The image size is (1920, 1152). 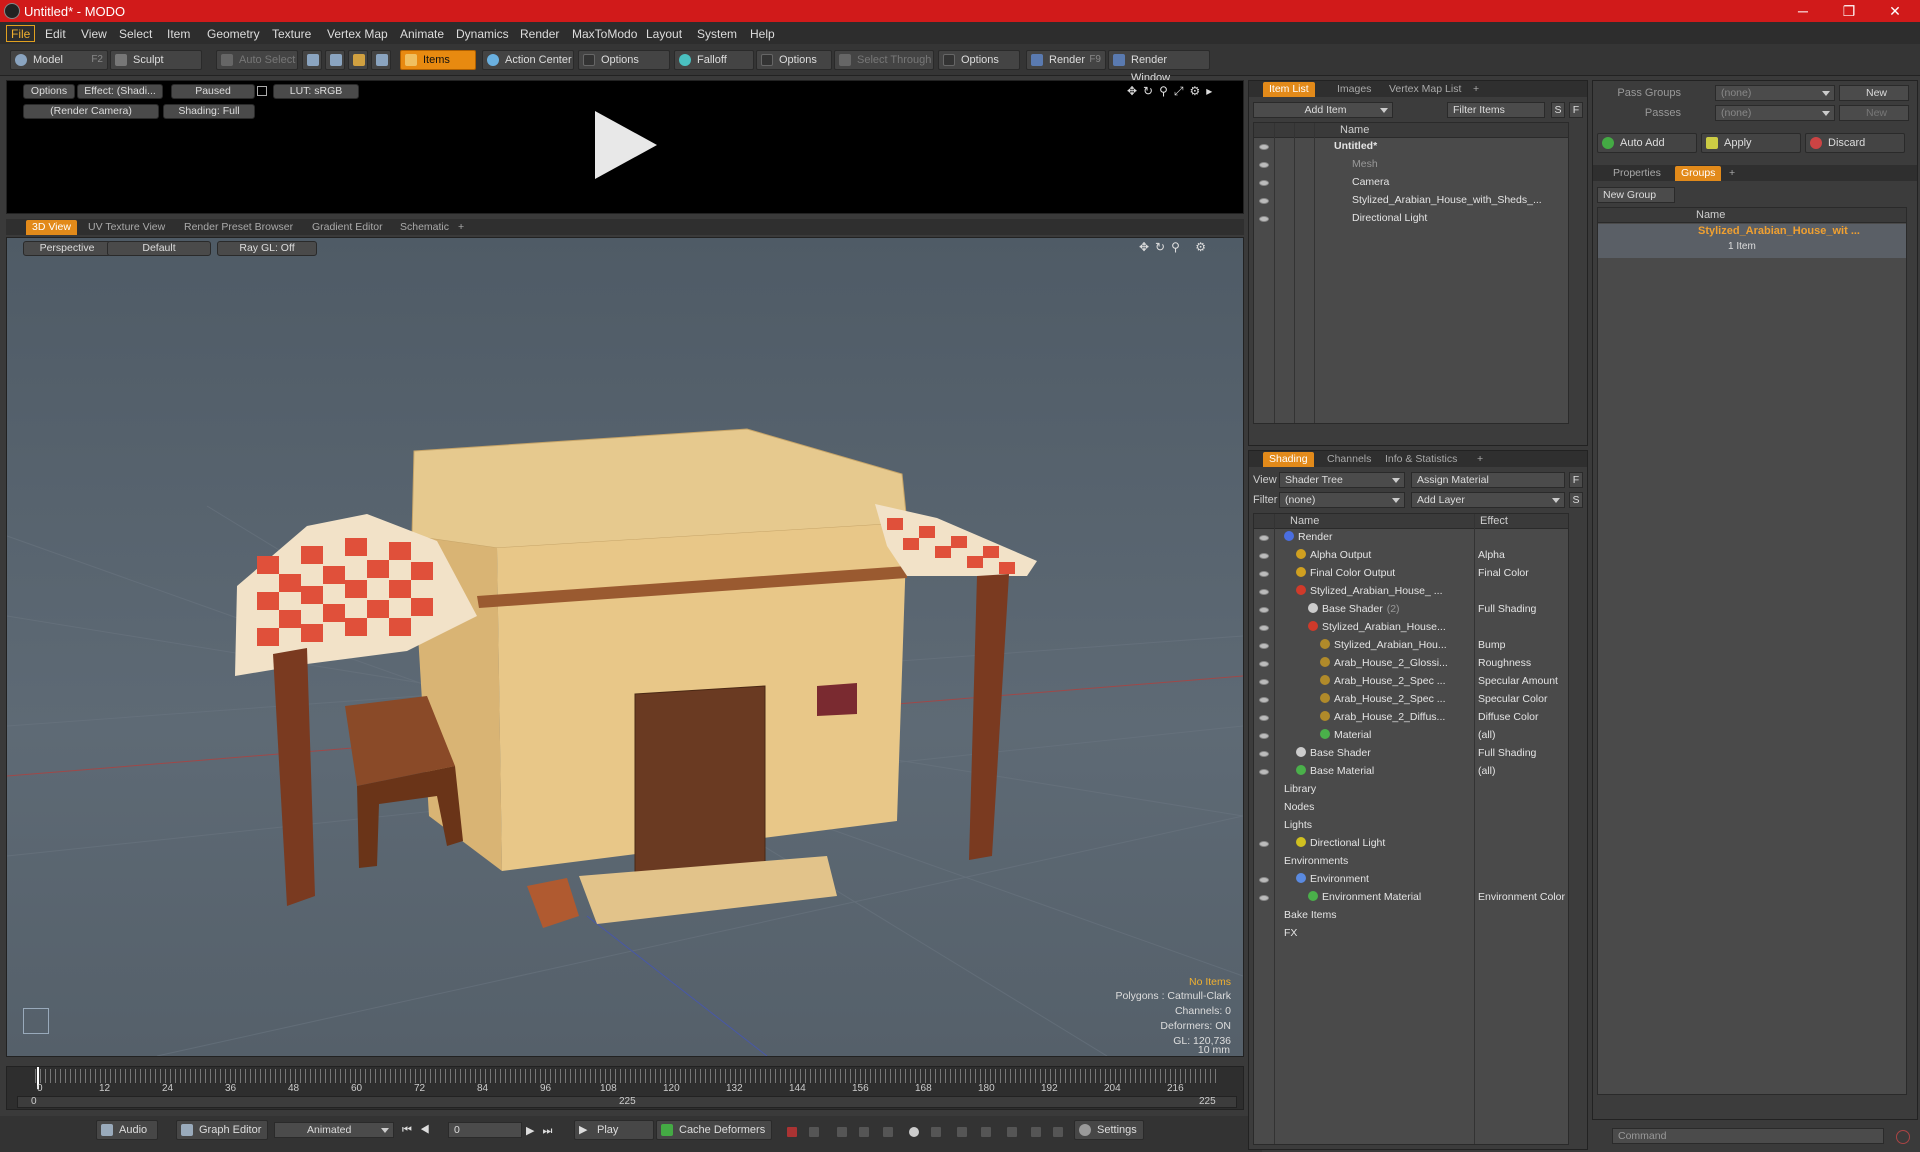 I want to click on play-icon, so click(x=626, y=145).